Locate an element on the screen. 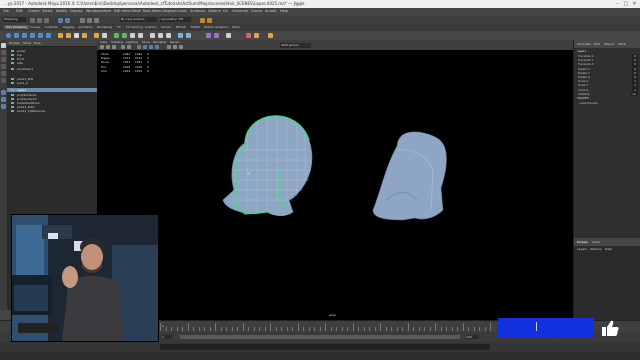 Image resolution: width=640 pixels, height=360 pixels. layer-menu-help: Help is located at coordinates (608, 249).